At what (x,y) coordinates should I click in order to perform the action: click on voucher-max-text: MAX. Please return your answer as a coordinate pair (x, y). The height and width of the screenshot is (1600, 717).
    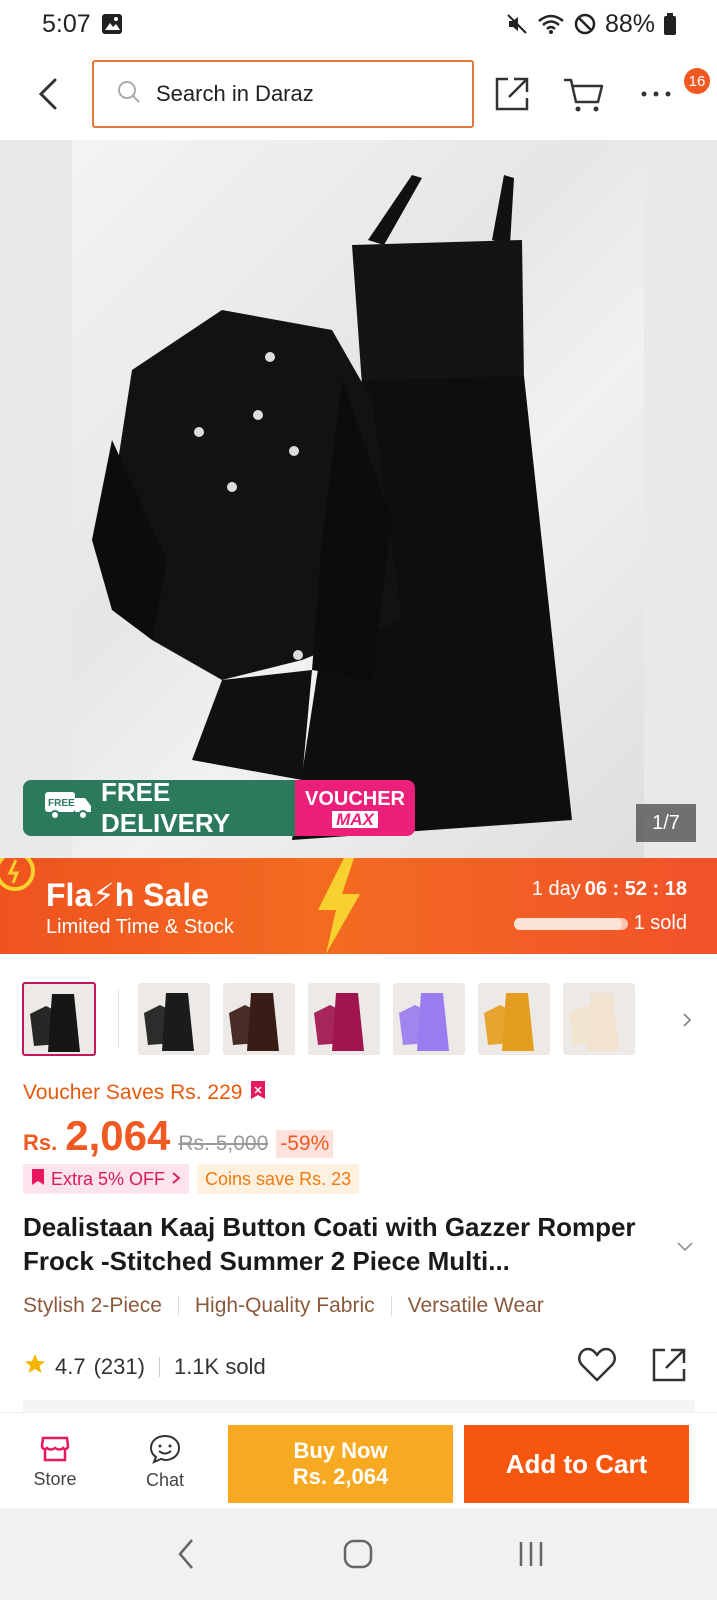
    Looking at the image, I should click on (355, 819).